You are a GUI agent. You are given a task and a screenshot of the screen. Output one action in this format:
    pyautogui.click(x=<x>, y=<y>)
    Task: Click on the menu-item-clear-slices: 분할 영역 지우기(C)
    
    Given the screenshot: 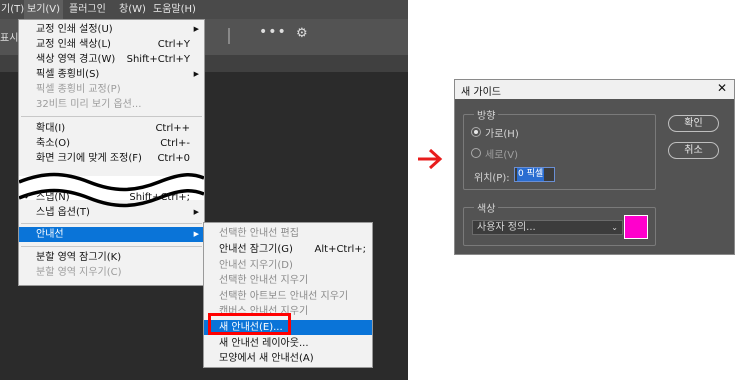 What is the action you would take?
    pyautogui.click(x=79, y=272)
    